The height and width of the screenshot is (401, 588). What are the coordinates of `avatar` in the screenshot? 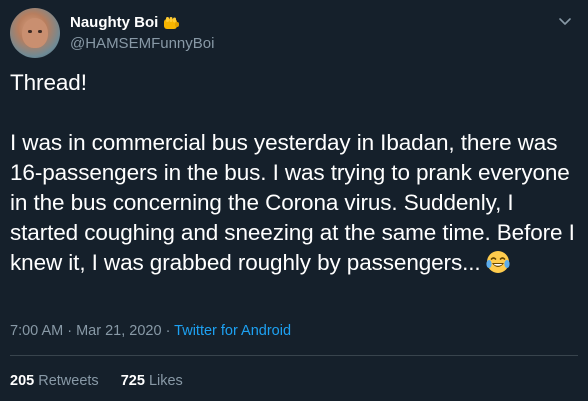 It's located at (35, 33).